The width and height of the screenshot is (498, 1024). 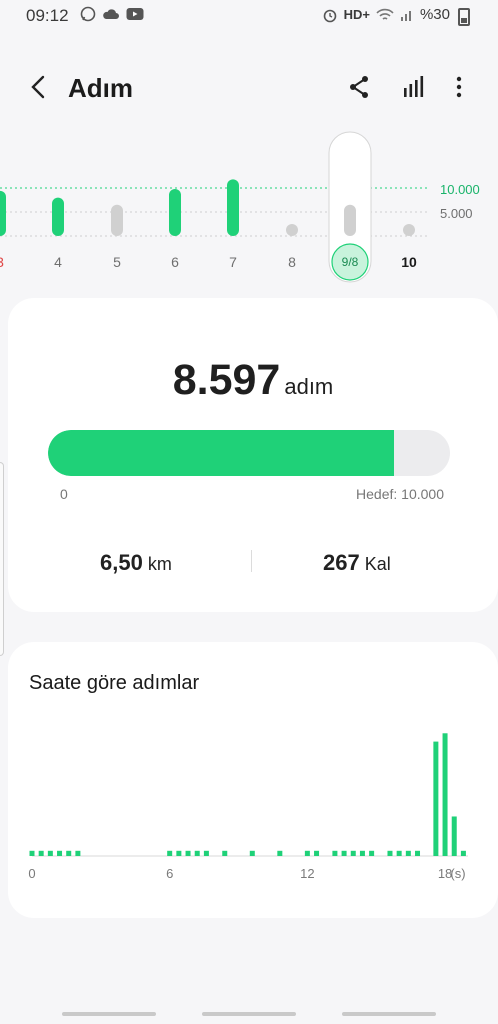 What do you see at coordinates (292, 262) in the screenshot?
I see `day-label: 8` at bounding box center [292, 262].